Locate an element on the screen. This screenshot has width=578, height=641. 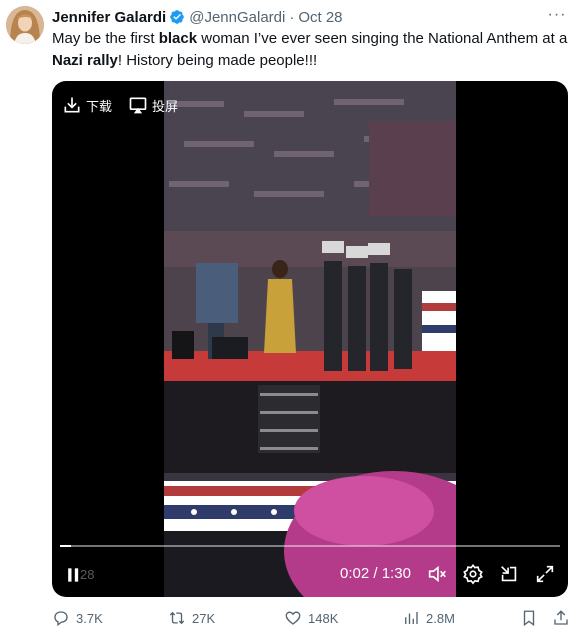
video-progress-fill is located at coordinates (65, 546).